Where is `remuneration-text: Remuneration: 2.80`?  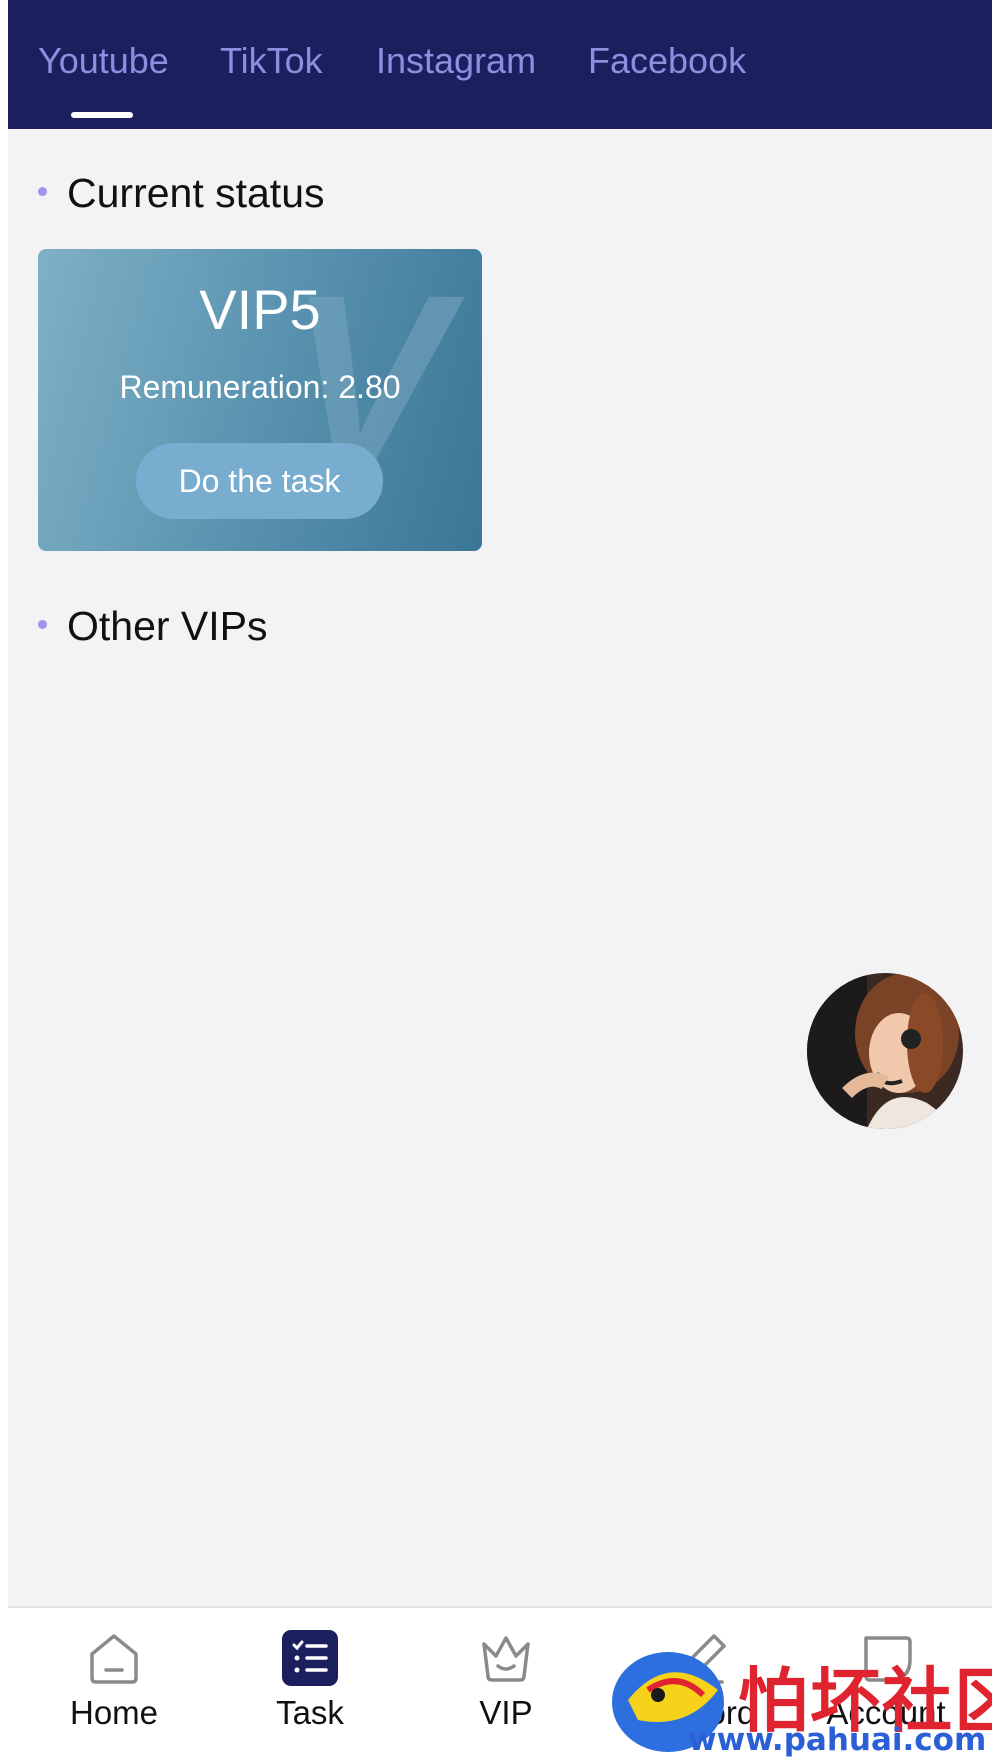
remuneration-text: Remuneration: 2.80 is located at coordinates (260, 387).